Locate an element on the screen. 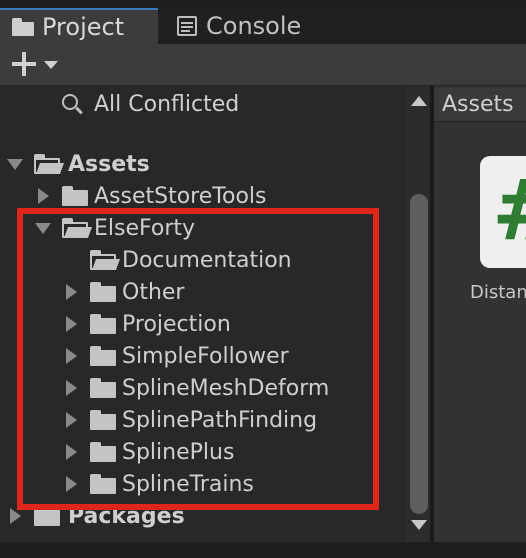 This screenshot has width=526, height=558. create-dropdown-button is located at coordinates (36, 64).